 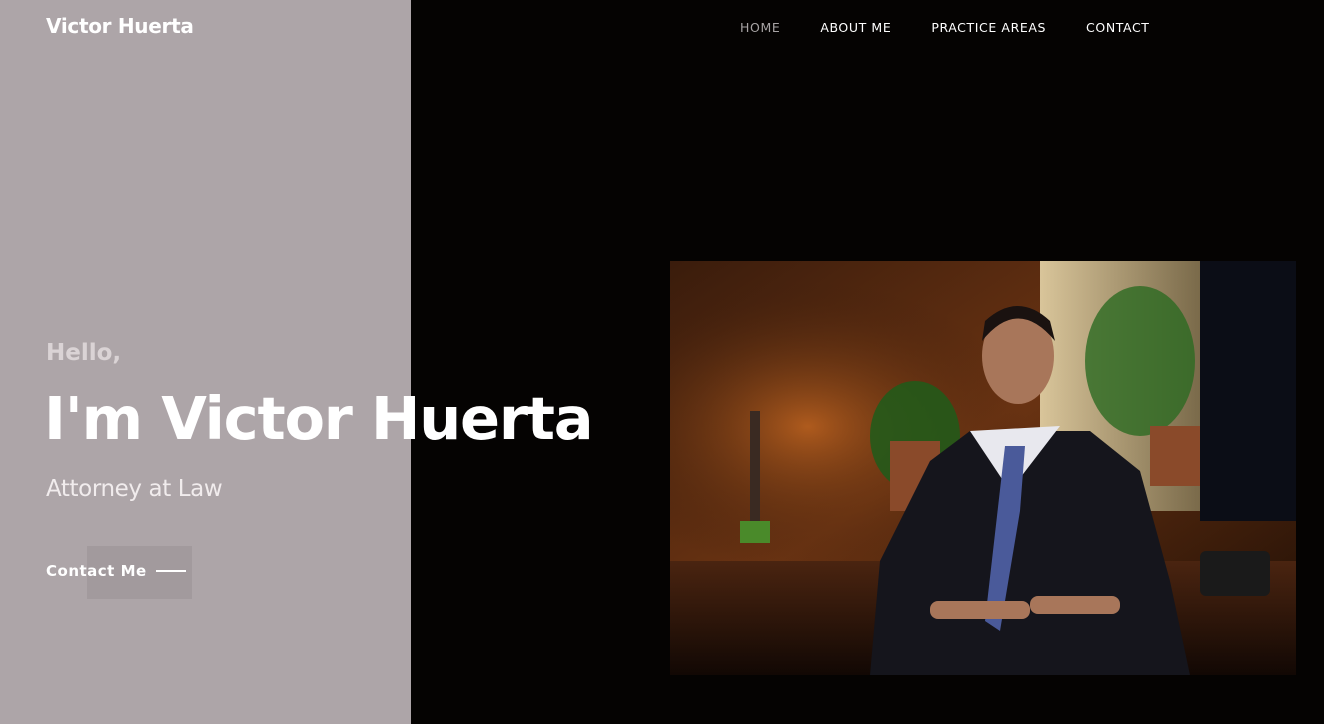 I want to click on contact-me-label: Contact Me, so click(x=96, y=571).